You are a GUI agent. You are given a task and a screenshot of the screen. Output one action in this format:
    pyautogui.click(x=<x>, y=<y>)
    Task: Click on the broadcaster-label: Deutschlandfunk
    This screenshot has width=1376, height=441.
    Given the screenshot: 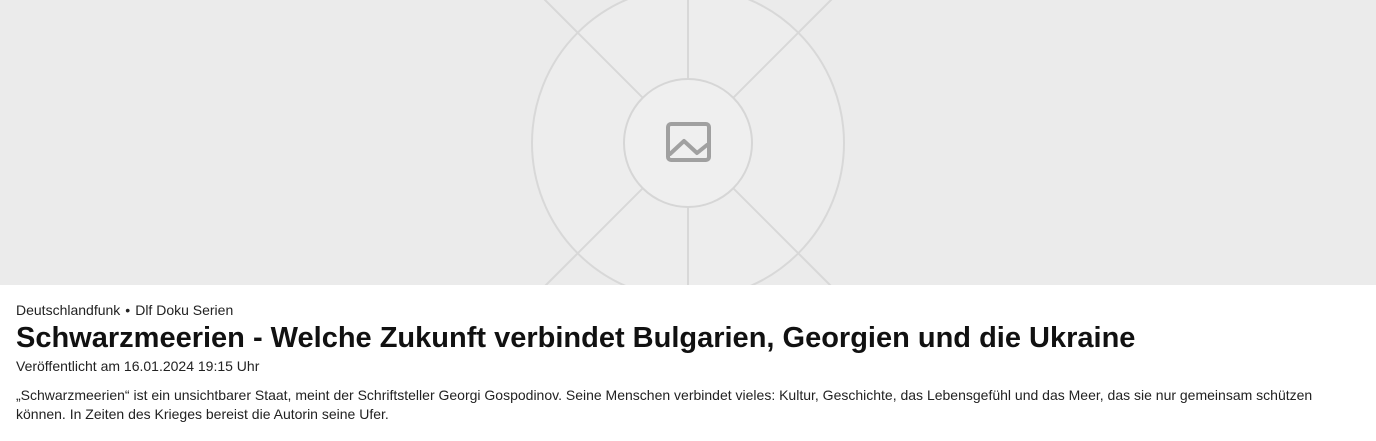 What is the action you would take?
    pyautogui.click(x=68, y=310)
    